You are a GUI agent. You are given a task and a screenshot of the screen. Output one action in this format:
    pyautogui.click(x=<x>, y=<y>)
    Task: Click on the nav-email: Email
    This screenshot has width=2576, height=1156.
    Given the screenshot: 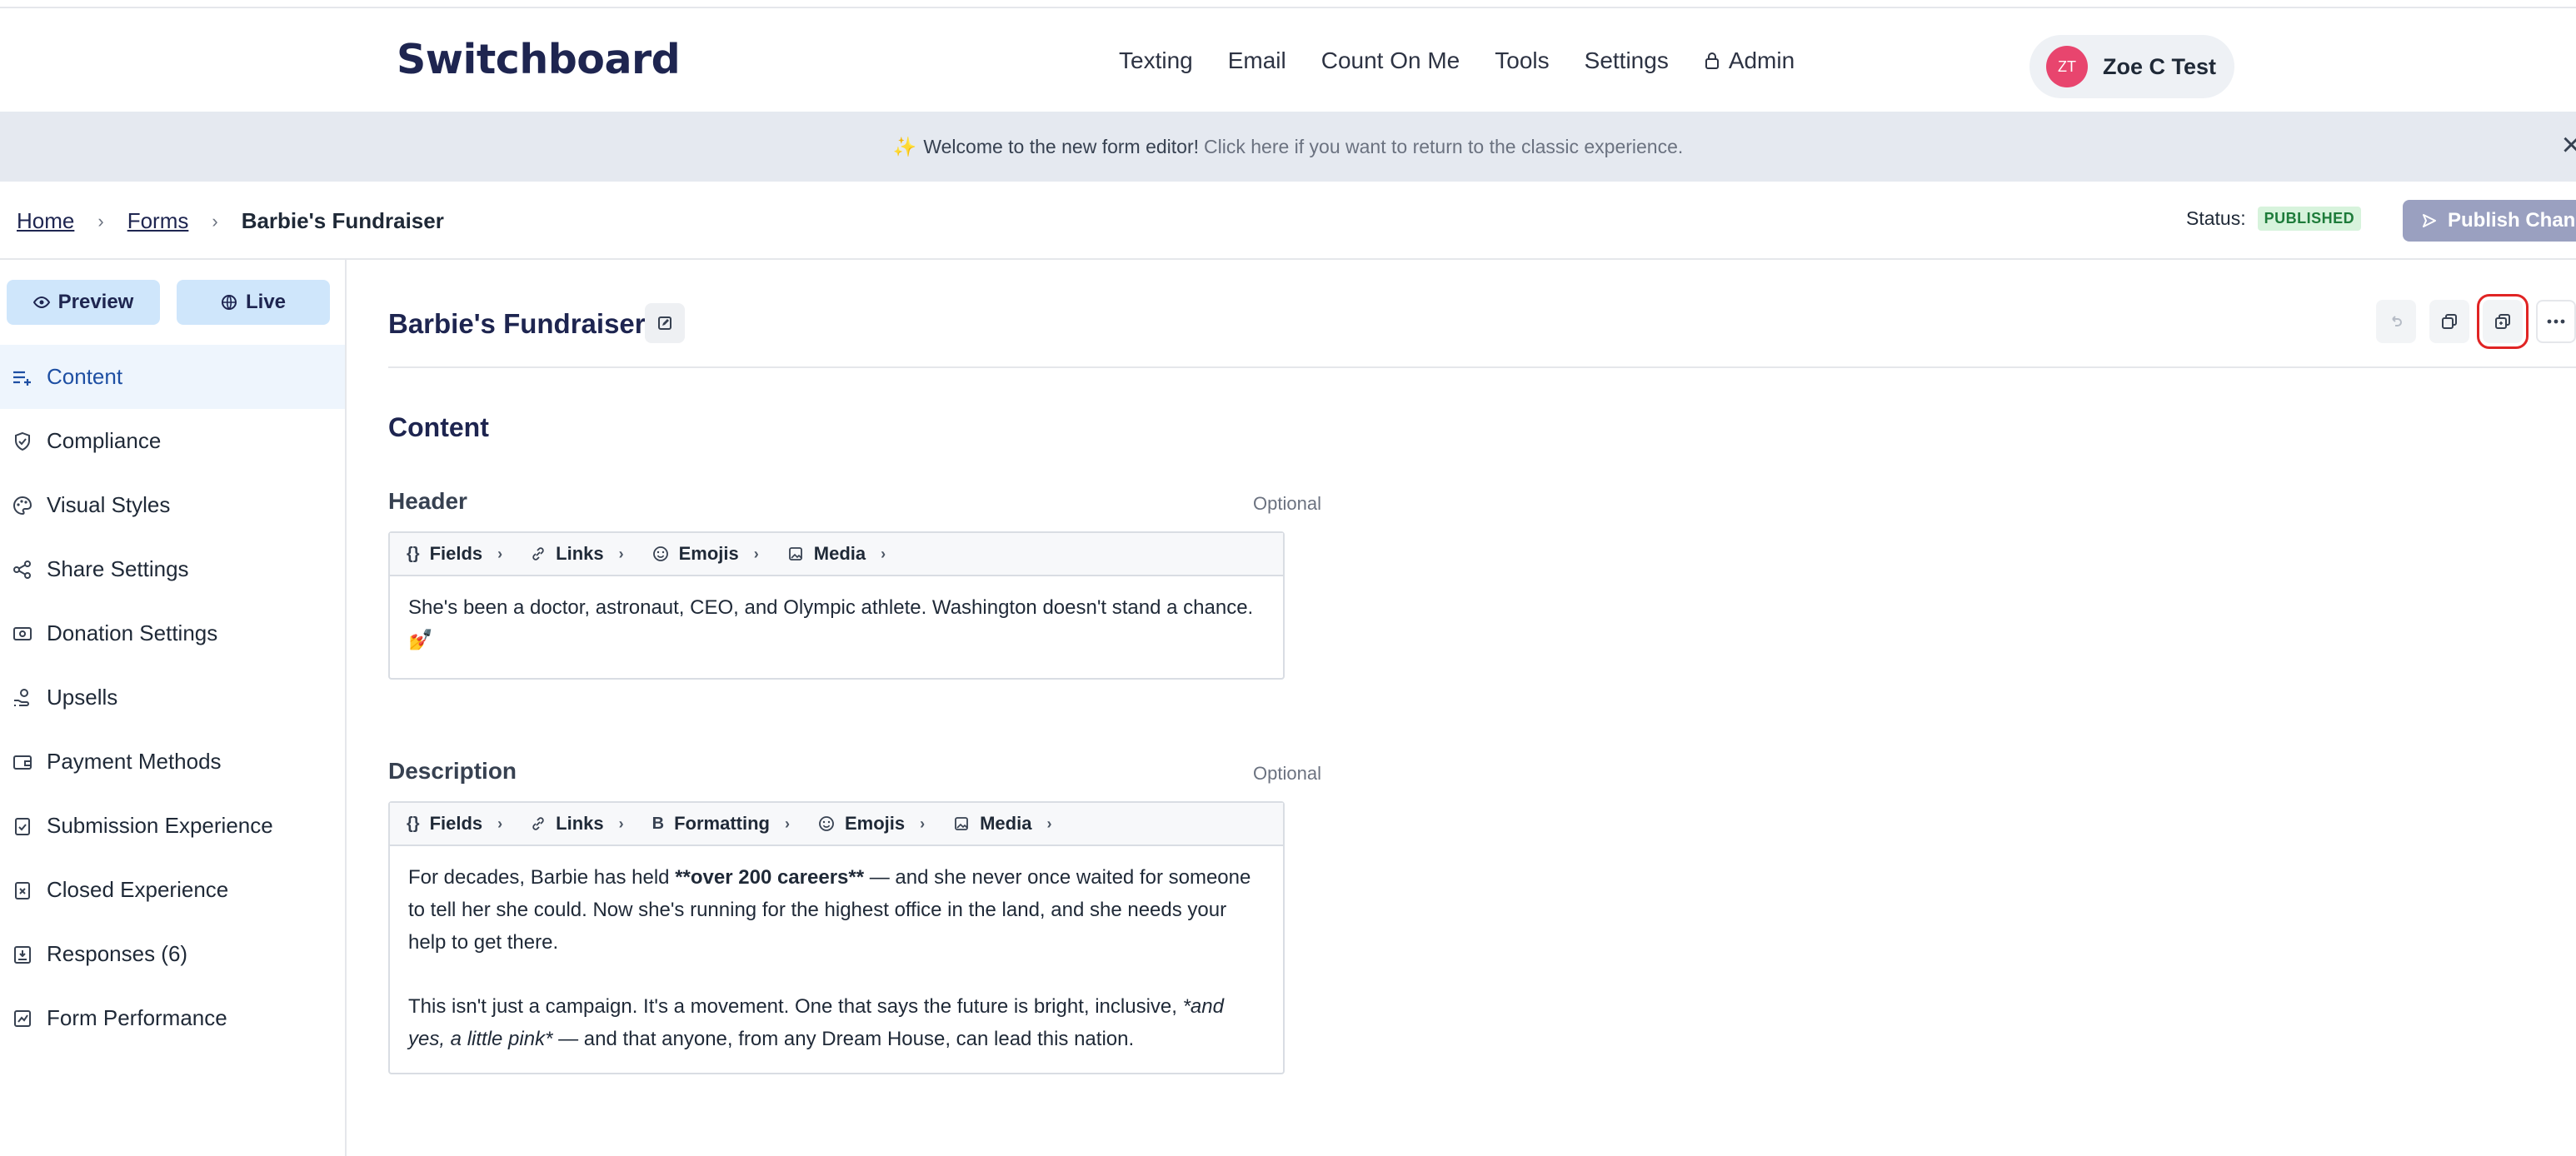 What is the action you would take?
    pyautogui.click(x=1257, y=60)
    